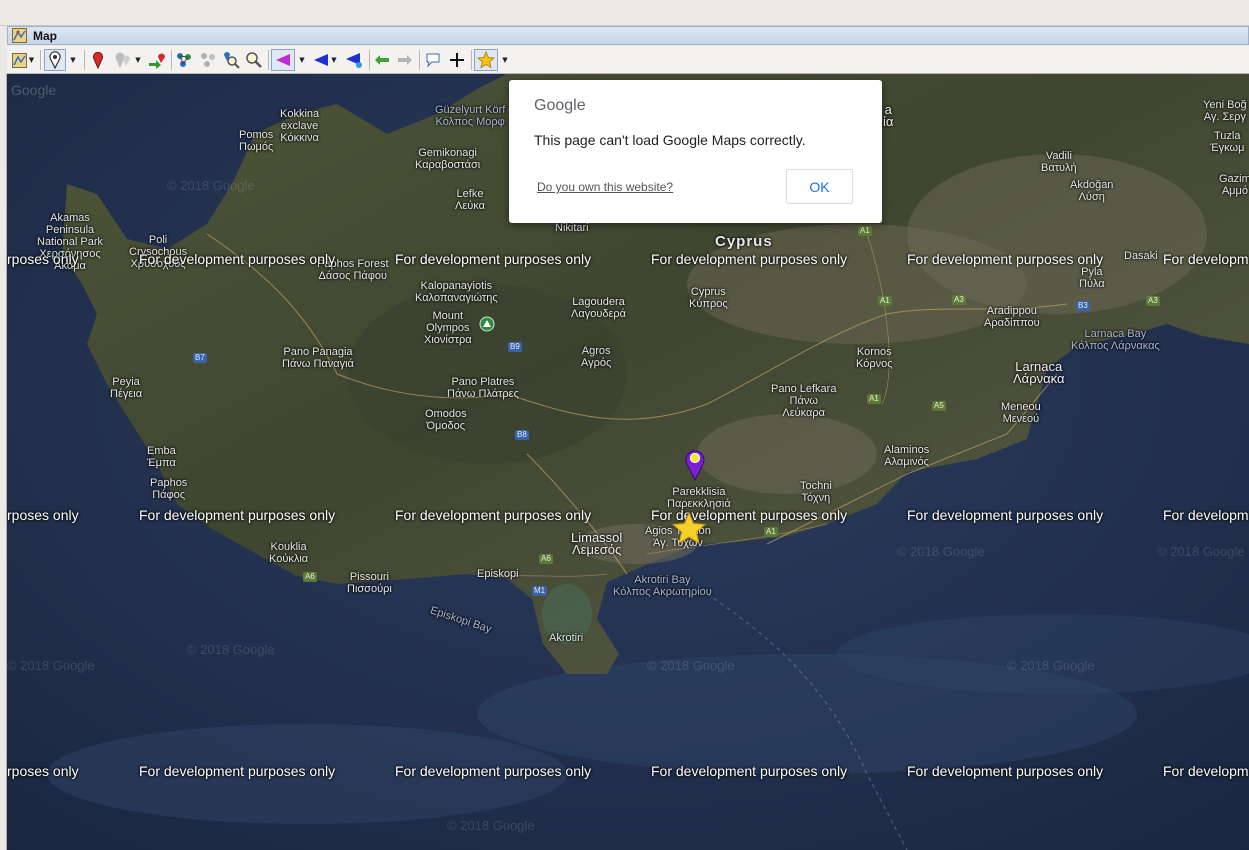 Image resolution: width=1249 pixels, height=850 pixels. I want to click on cluster-icon, so click(184, 60).